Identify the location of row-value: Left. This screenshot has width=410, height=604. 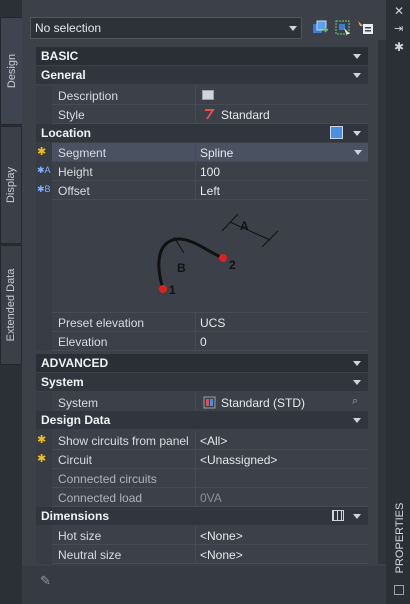
(210, 191).